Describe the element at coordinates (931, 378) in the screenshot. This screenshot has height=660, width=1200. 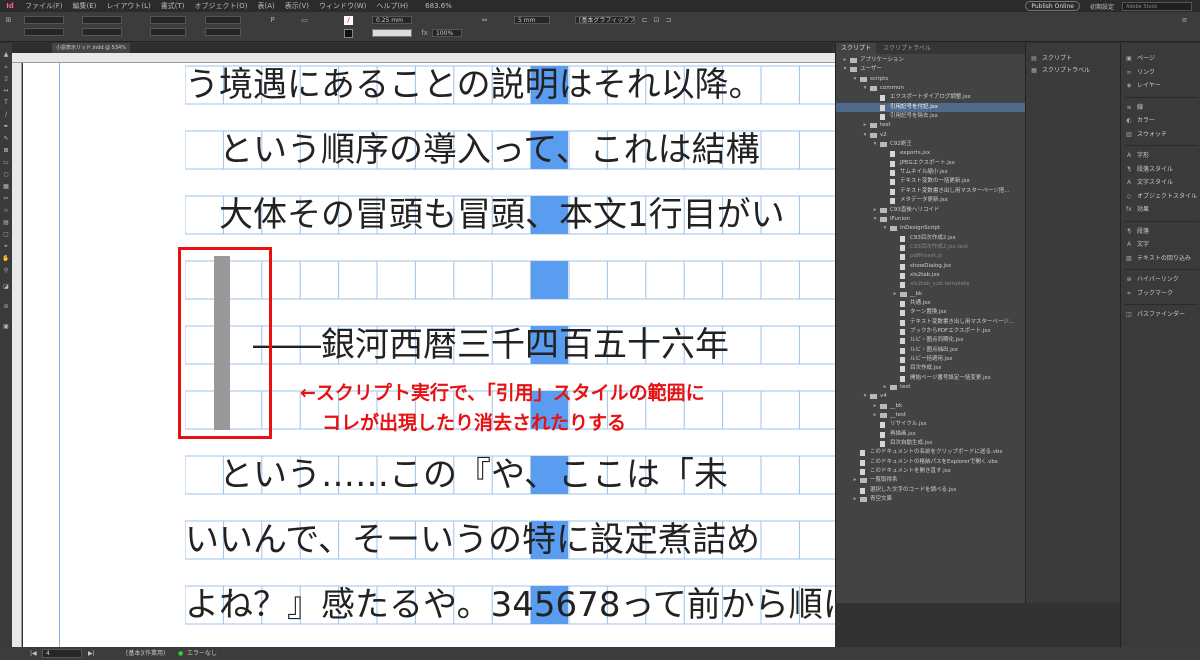
I see `tree-script-item: 開始ページ番号設定一括変更.jsx` at that location.